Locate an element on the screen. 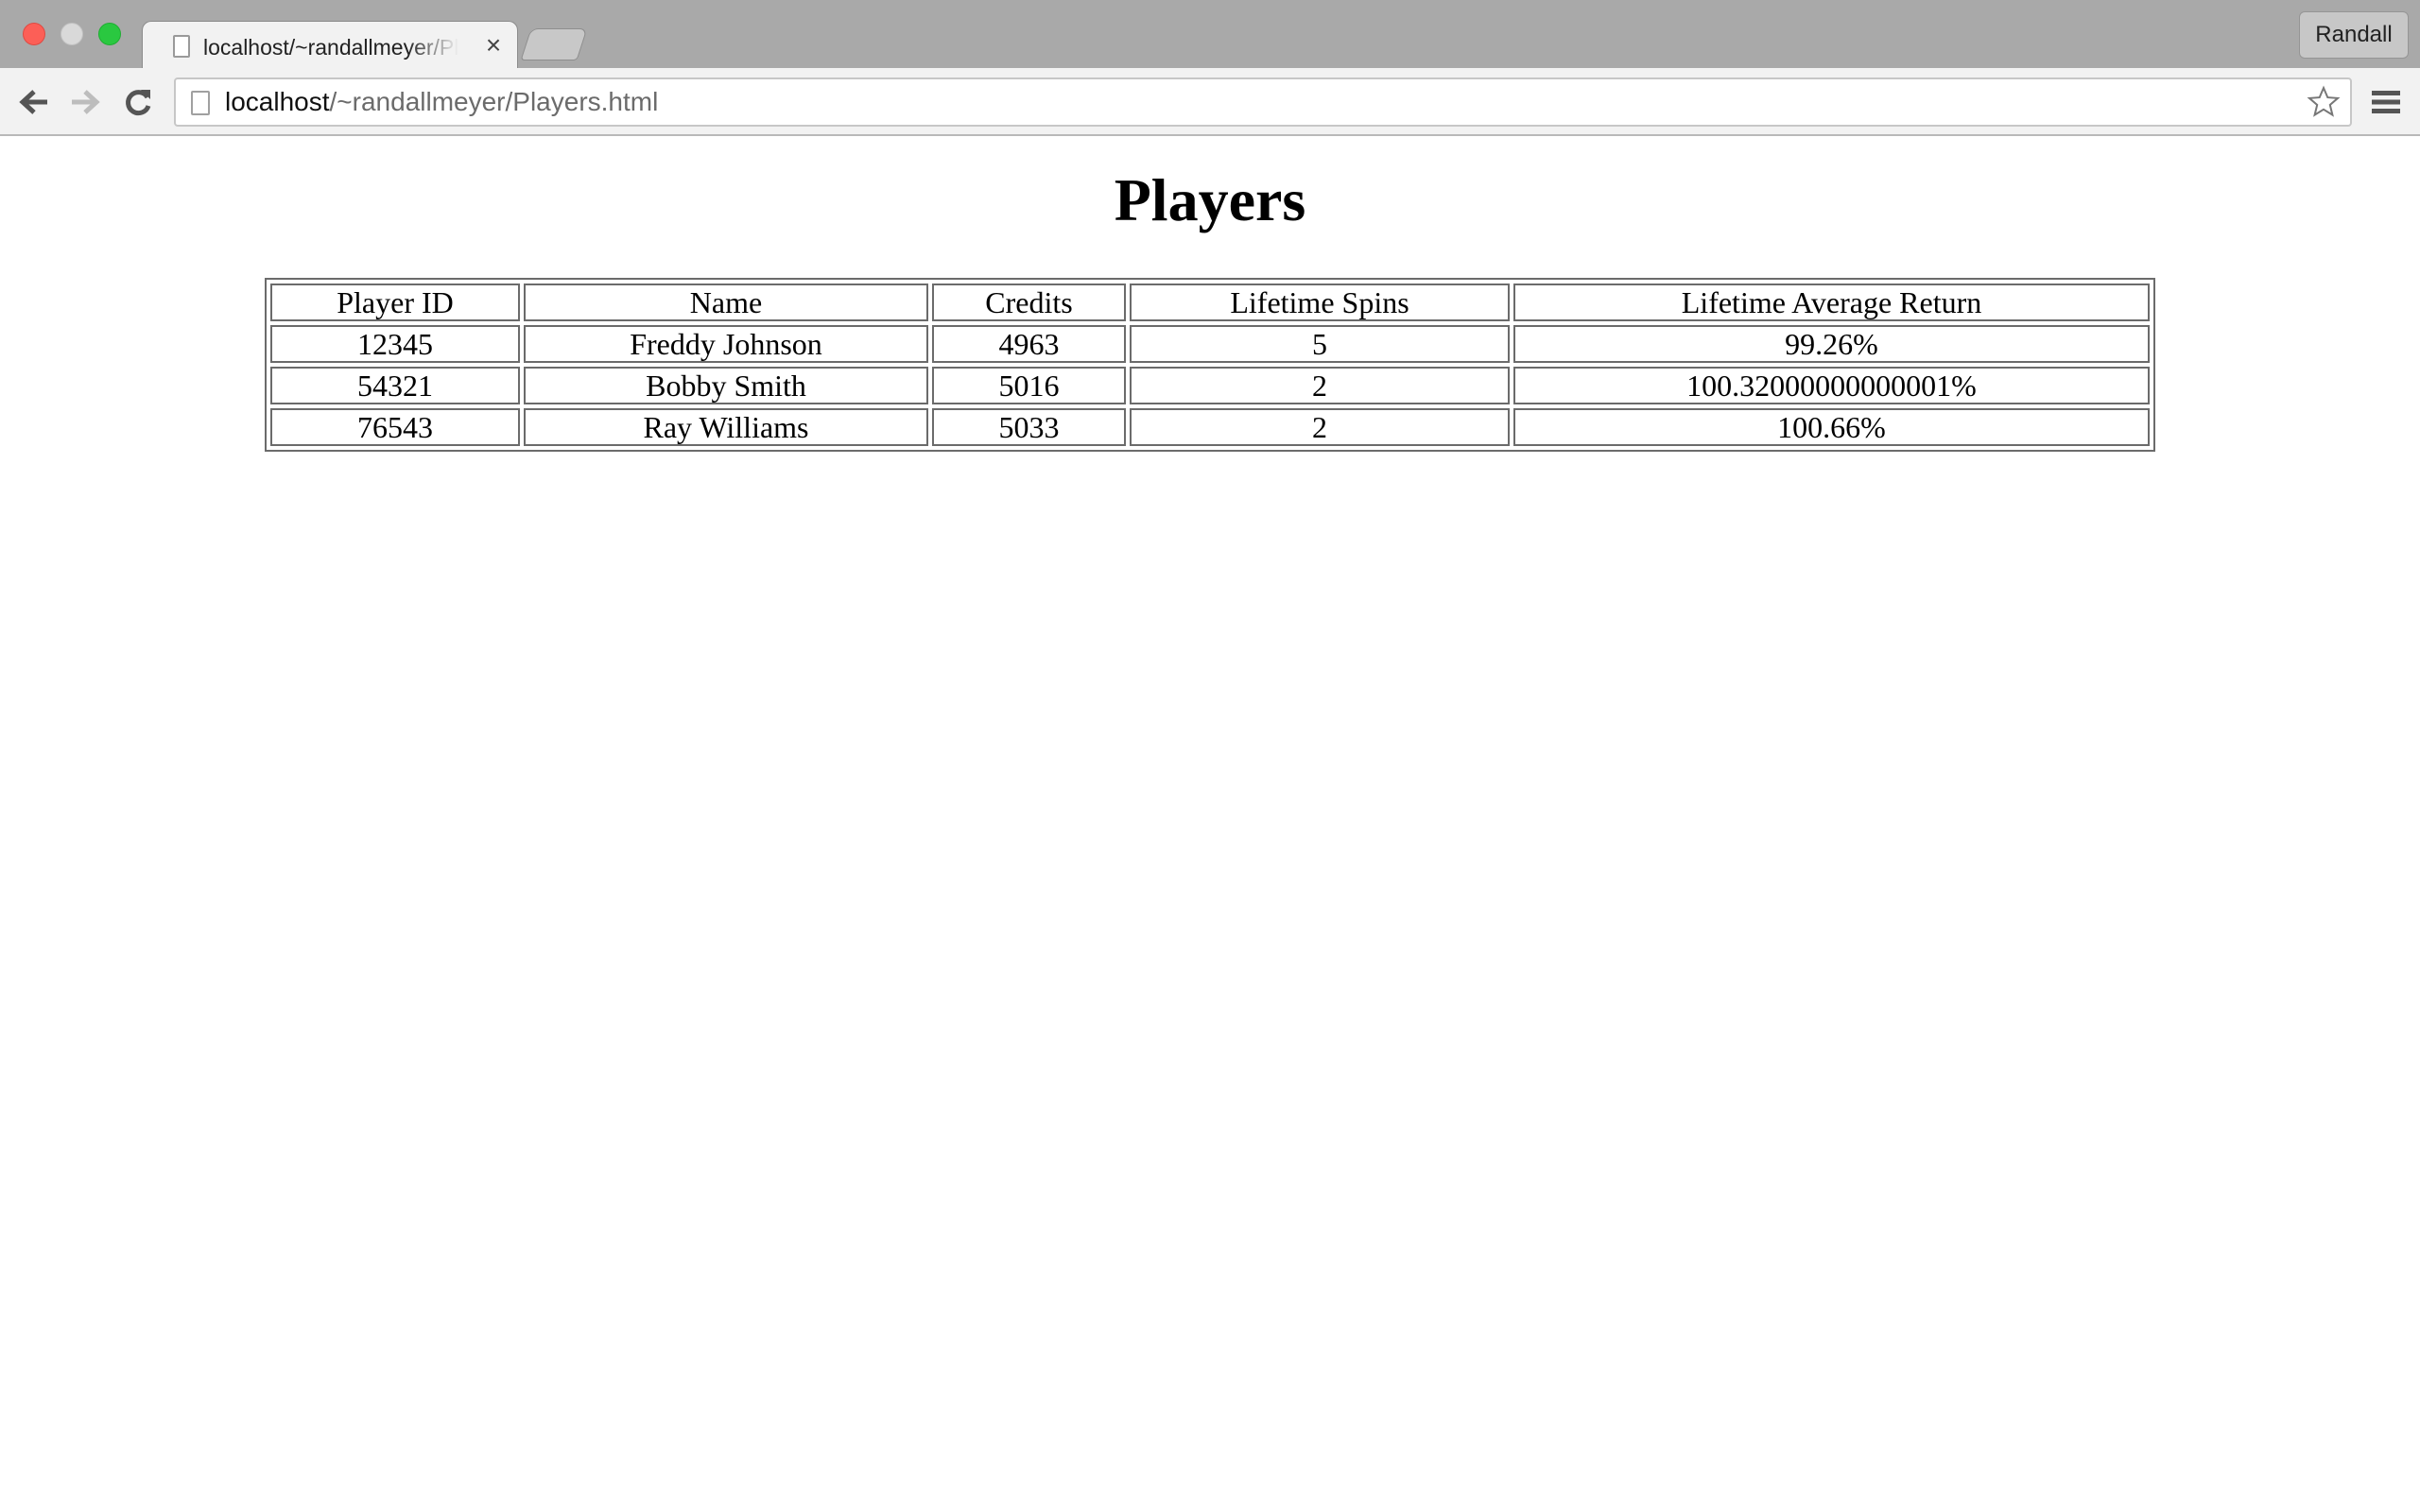  column-header-player-id: Player ID is located at coordinates (395, 302).